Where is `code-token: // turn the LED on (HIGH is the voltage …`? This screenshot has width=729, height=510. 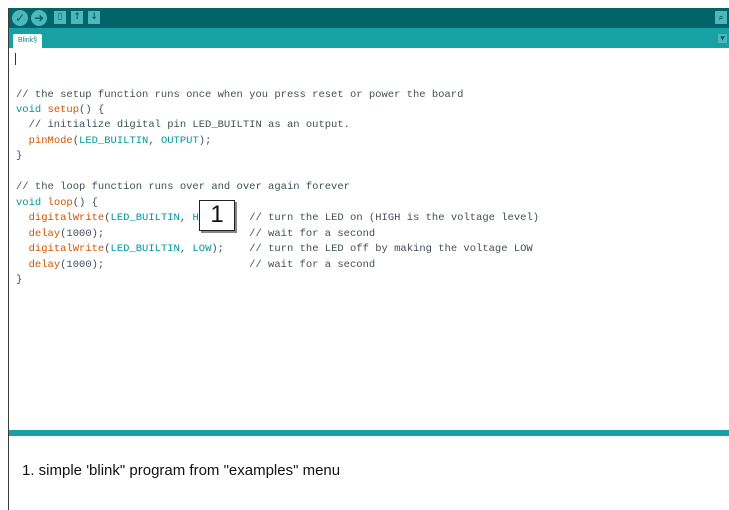 code-token: // turn the LED on (HIGH is the voltage … is located at coordinates (394, 218).